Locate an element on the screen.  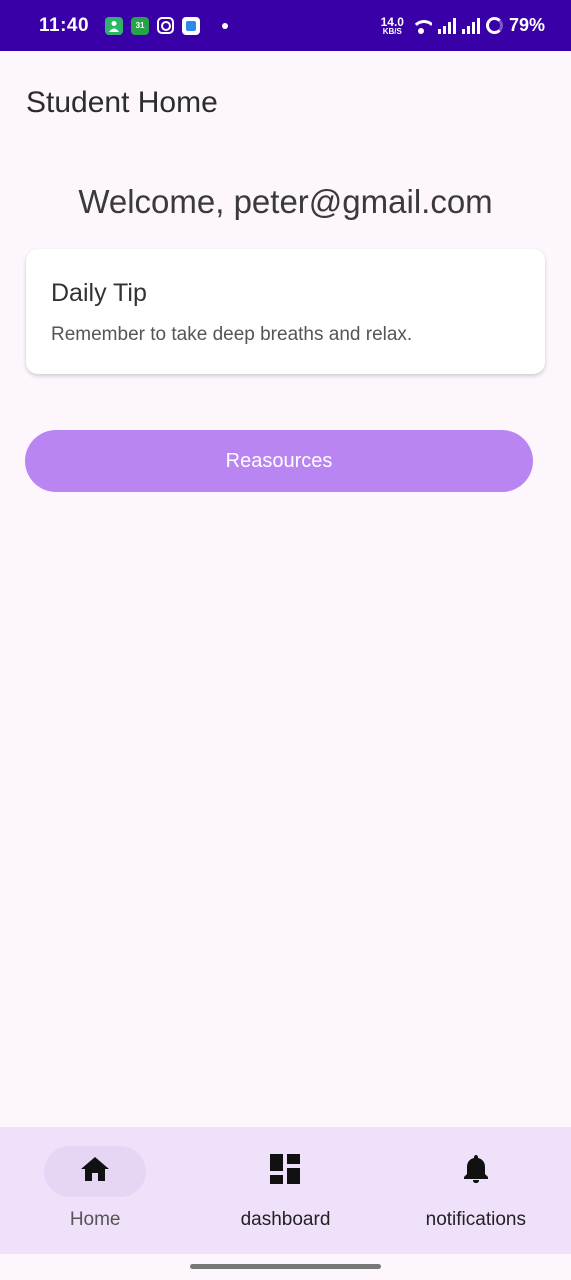
more-notifications-dot is located at coordinates (225, 25).